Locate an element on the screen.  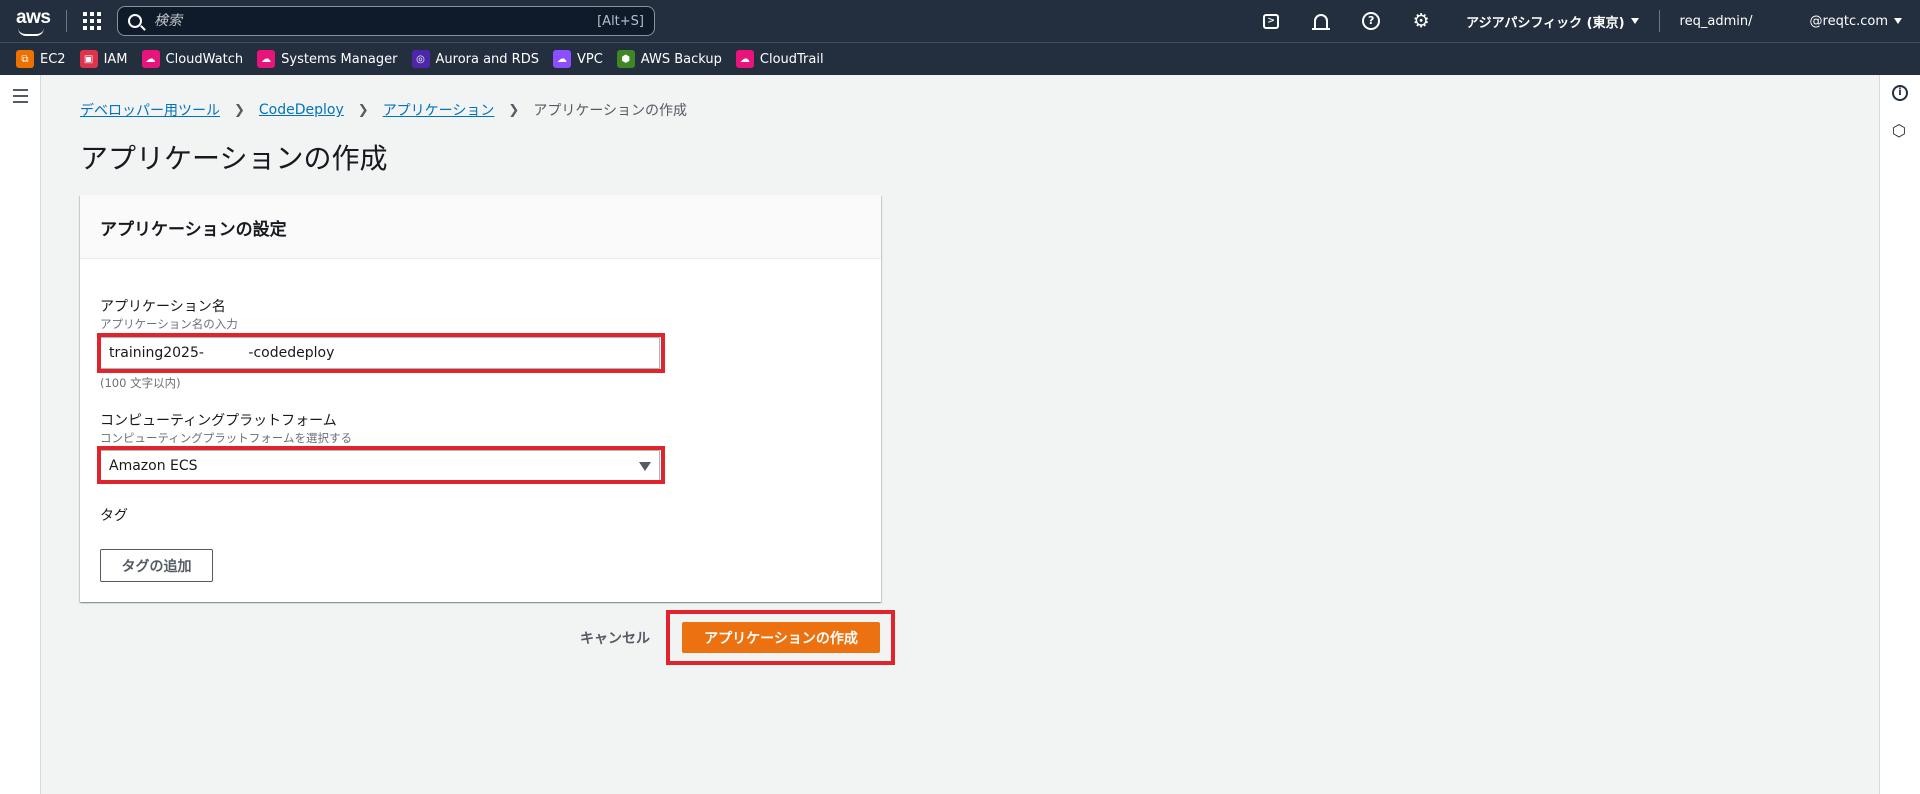
favorite-ec2: ⧉ EC2 is located at coordinates (41, 59).